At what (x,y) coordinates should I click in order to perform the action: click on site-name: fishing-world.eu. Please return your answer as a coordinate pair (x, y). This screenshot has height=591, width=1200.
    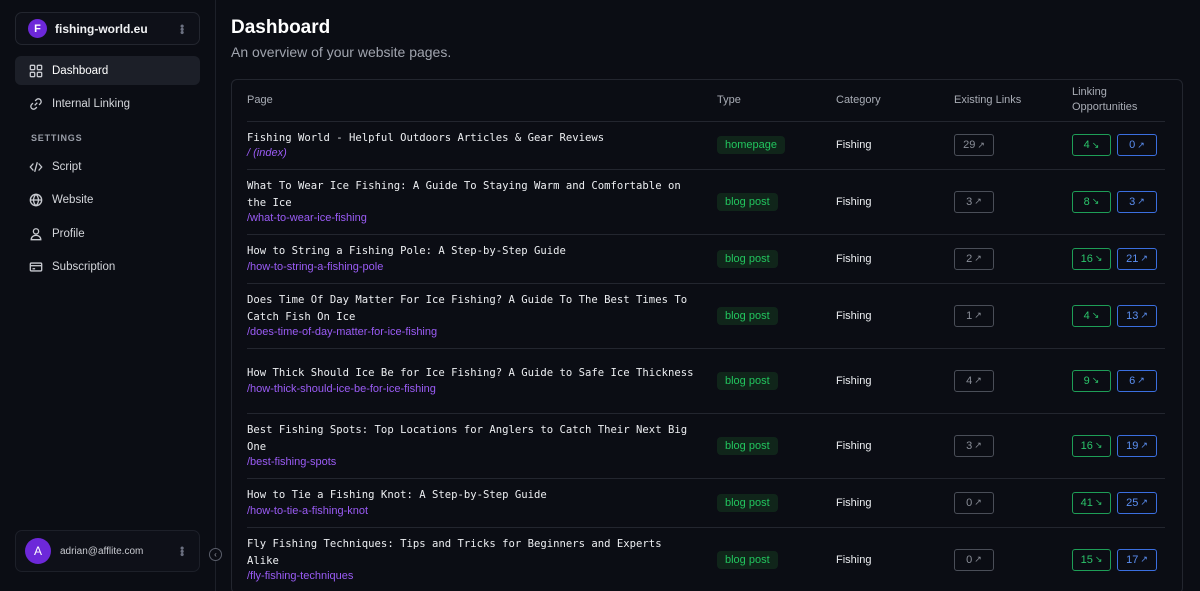
    Looking at the image, I should click on (101, 28).